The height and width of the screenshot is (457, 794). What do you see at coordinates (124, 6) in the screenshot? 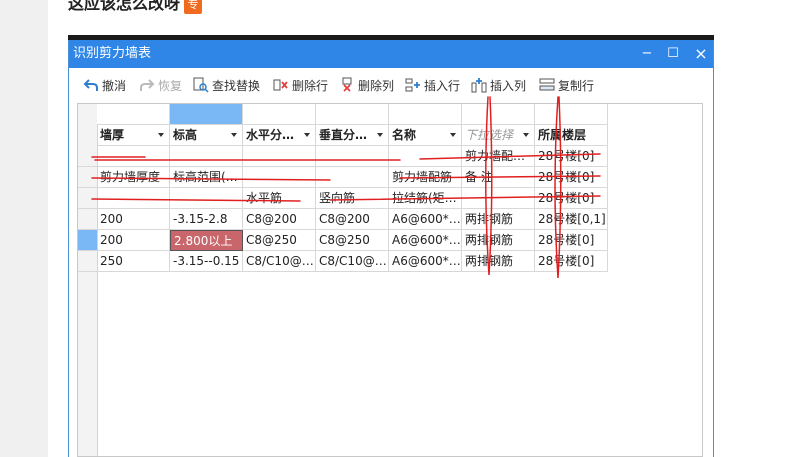
I see `question-text: 这应该怎么改呀` at bounding box center [124, 6].